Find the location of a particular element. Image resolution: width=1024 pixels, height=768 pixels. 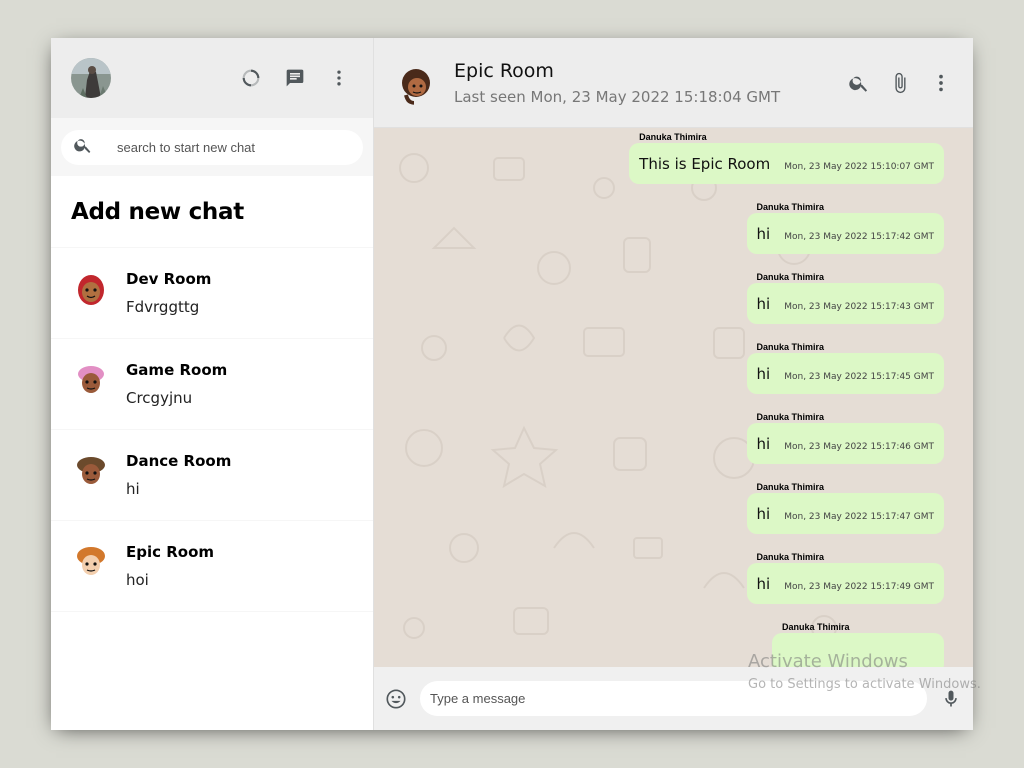

message-time: Mon, 23 May 2022 15:17:45 GMT is located at coordinates (859, 376).